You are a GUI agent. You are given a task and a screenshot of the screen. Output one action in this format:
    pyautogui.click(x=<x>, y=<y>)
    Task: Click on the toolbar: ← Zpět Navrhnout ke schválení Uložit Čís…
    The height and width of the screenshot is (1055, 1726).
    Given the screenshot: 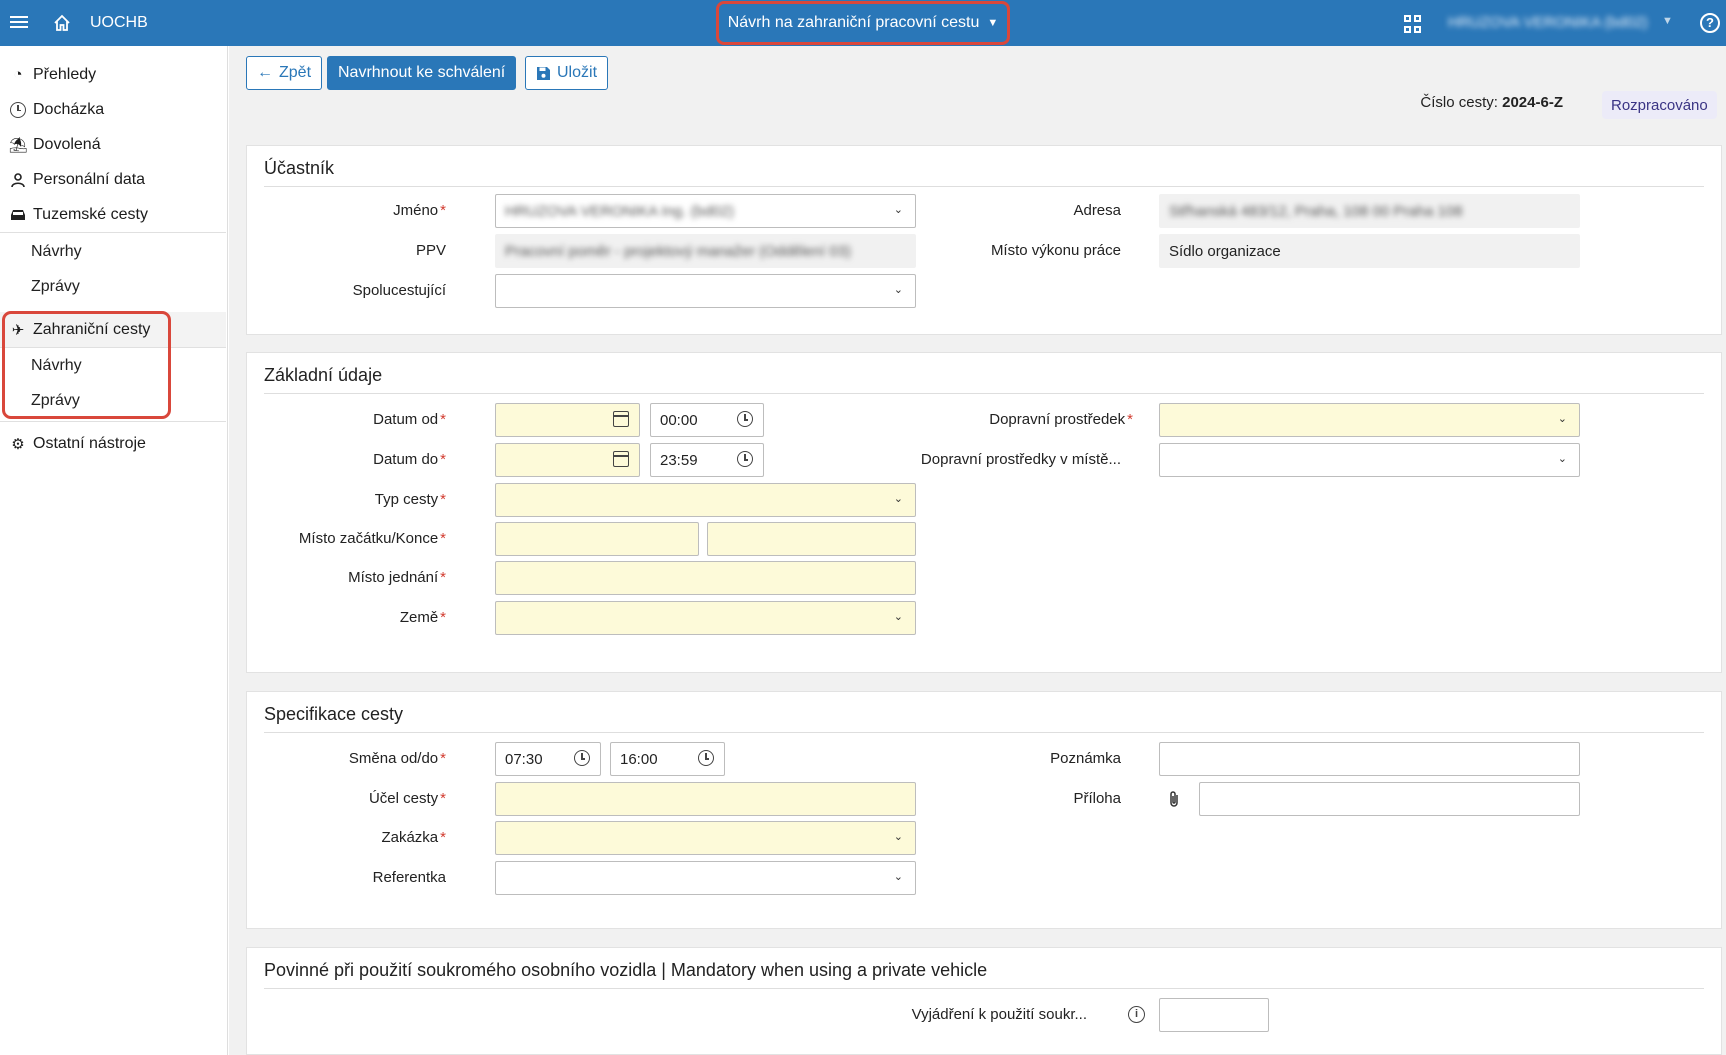 What is the action you would take?
    pyautogui.click(x=977, y=88)
    